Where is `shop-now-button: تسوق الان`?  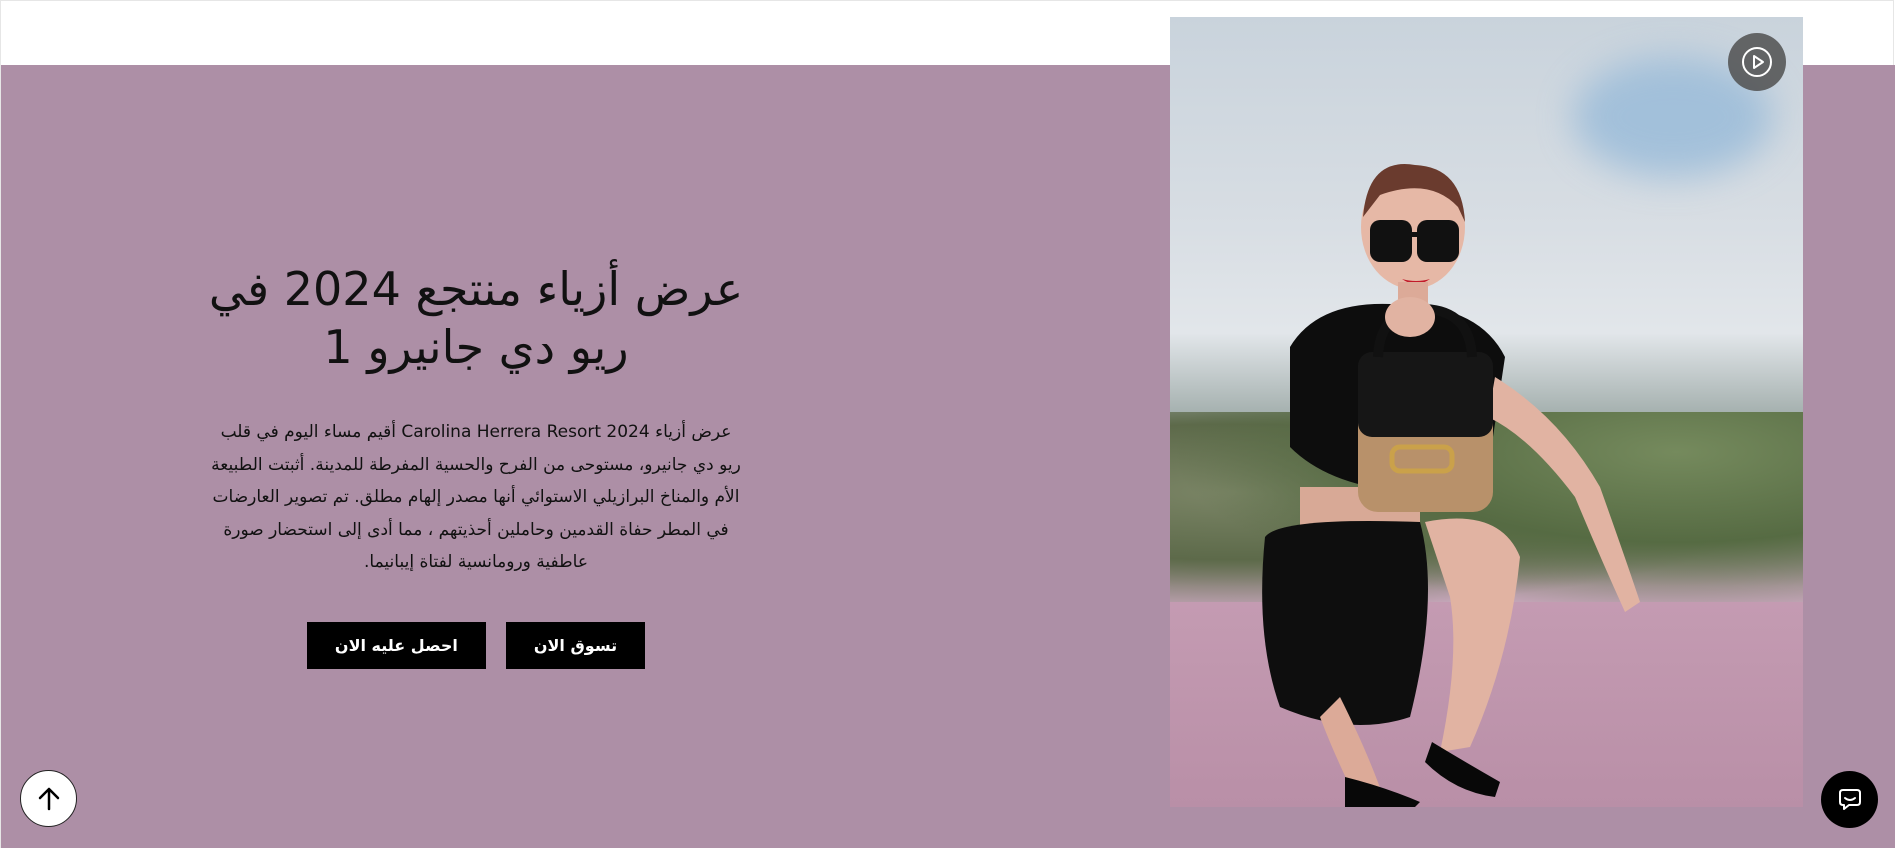
shop-now-button: تسوق الان is located at coordinates (575, 645).